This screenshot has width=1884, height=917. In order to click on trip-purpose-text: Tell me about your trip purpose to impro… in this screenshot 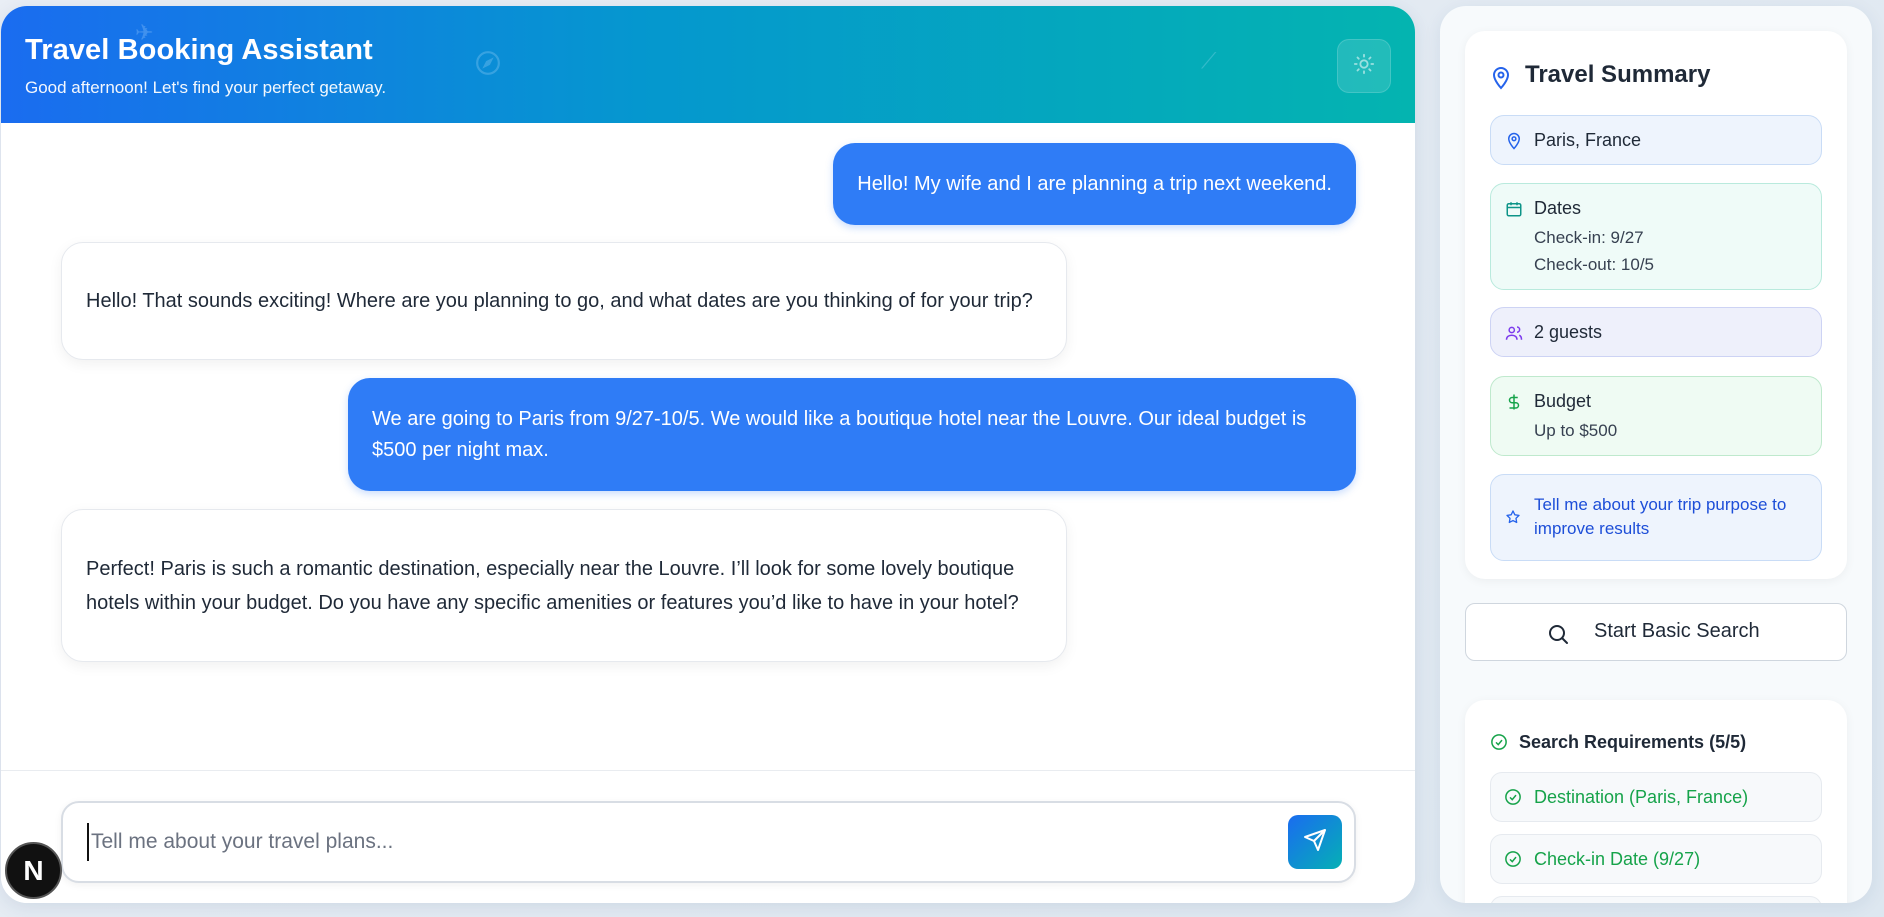, I will do `click(1660, 516)`.